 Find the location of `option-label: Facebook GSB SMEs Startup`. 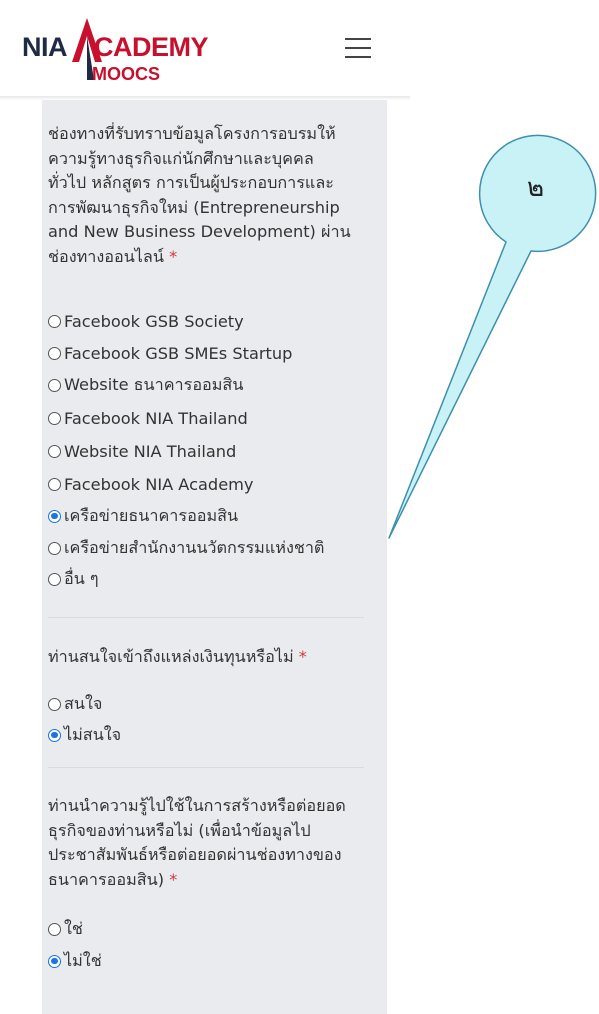

option-label: Facebook GSB SMEs Startup is located at coordinates (178, 353).